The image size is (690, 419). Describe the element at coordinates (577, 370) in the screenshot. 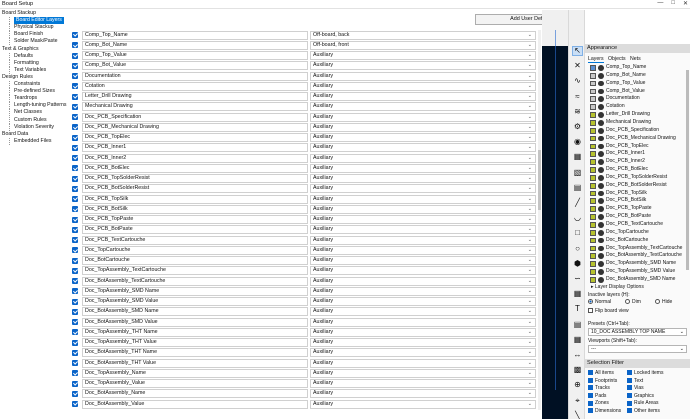

I see `layer-icon: ▩` at that location.